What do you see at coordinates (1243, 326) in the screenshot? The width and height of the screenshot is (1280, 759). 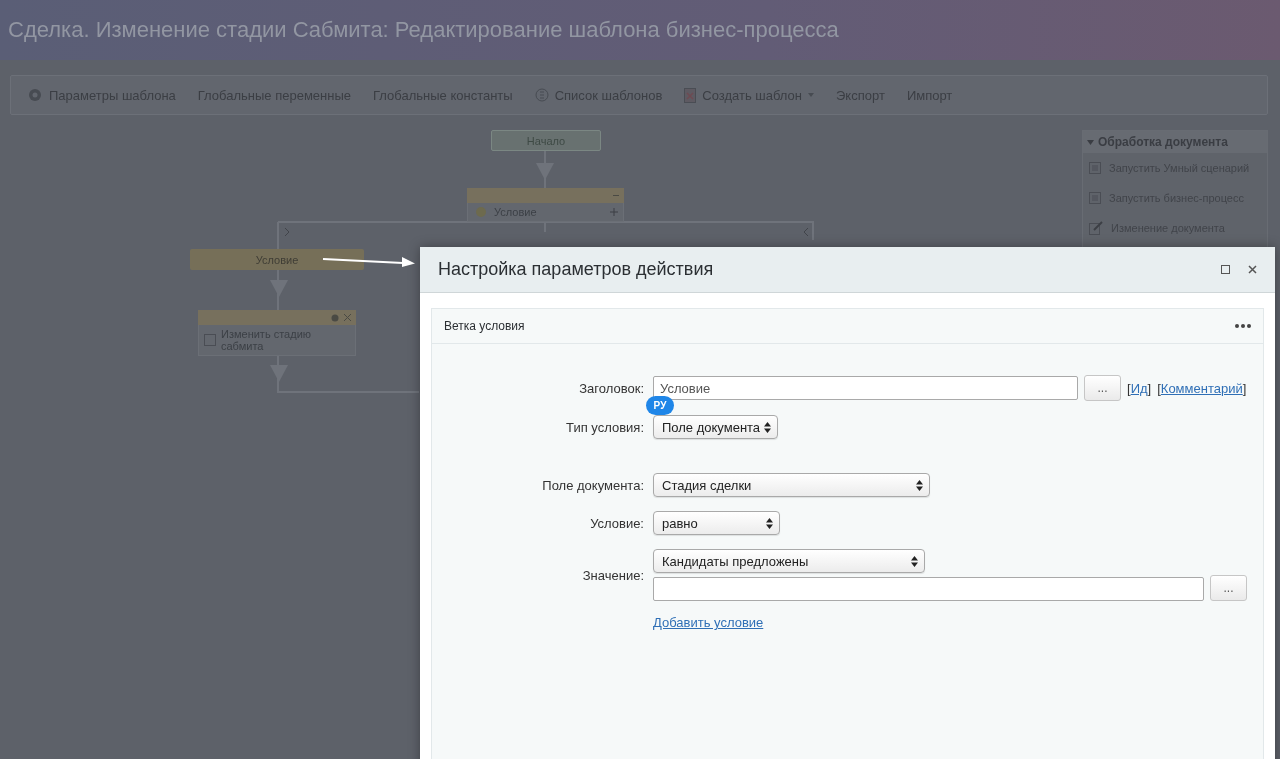 I see `more-icon` at bounding box center [1243, 326].